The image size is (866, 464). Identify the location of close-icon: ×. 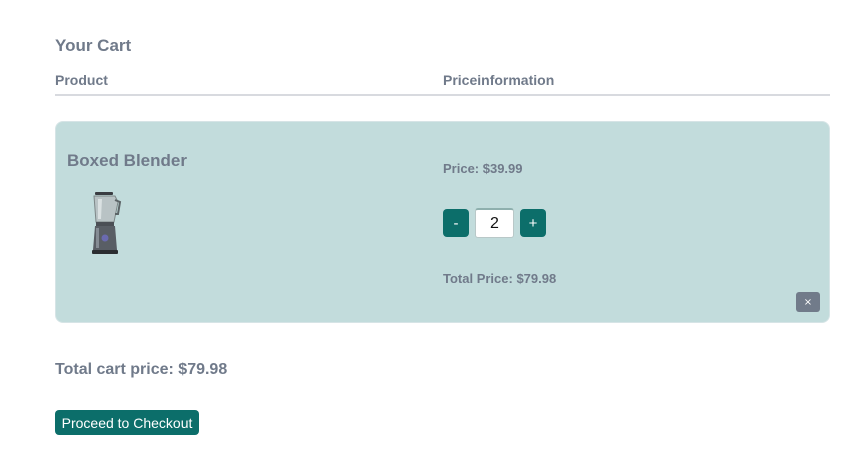
(808, 302).